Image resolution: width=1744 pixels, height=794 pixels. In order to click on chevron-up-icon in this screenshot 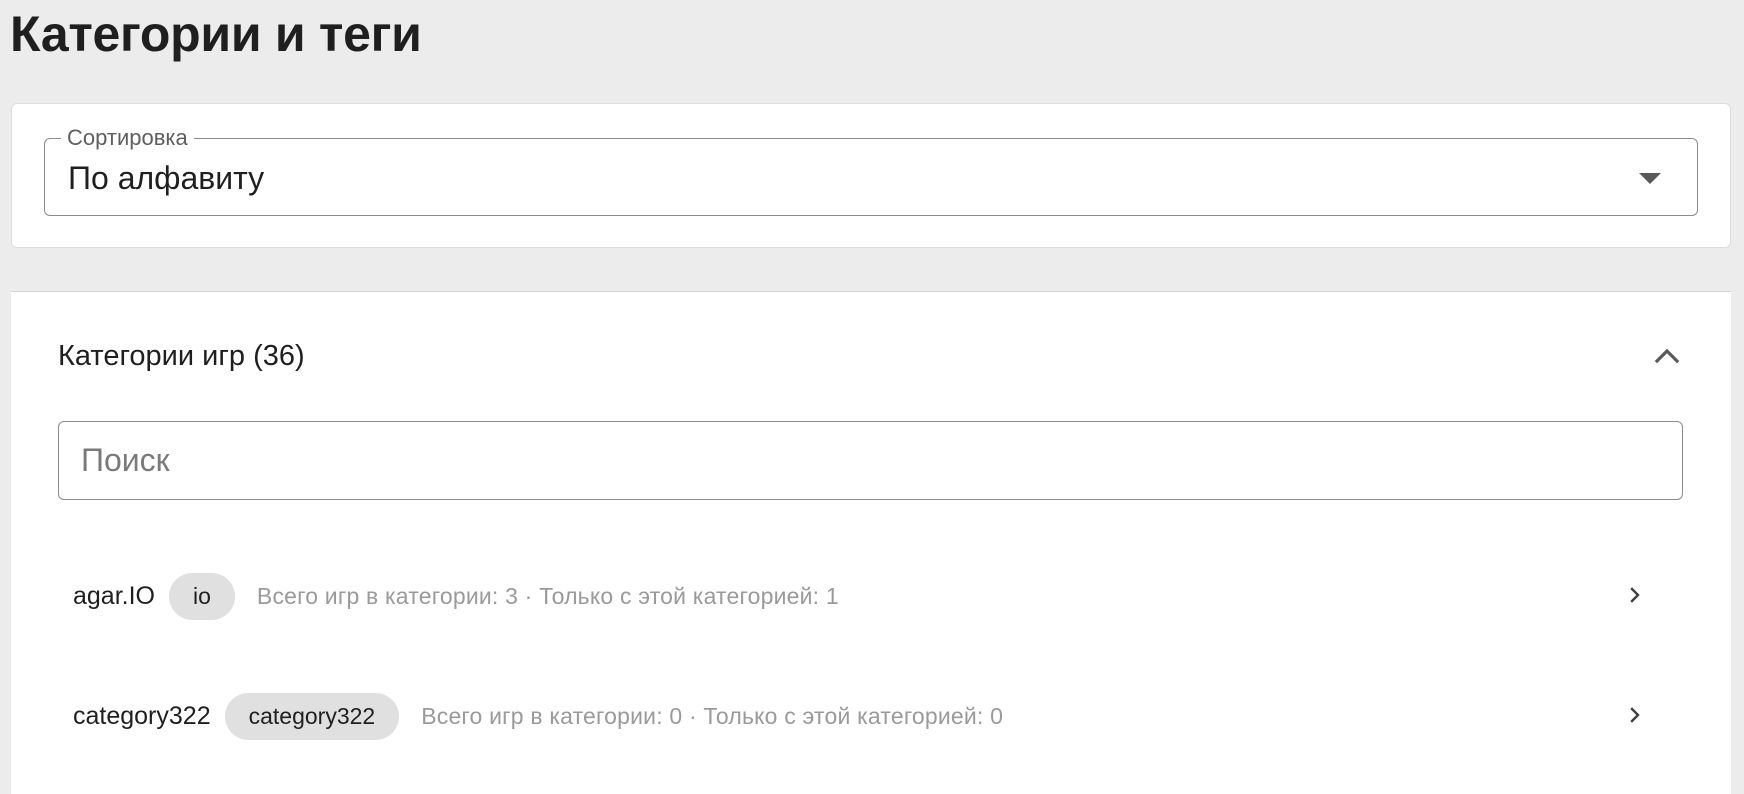, I will do `click(1667, 356)`.